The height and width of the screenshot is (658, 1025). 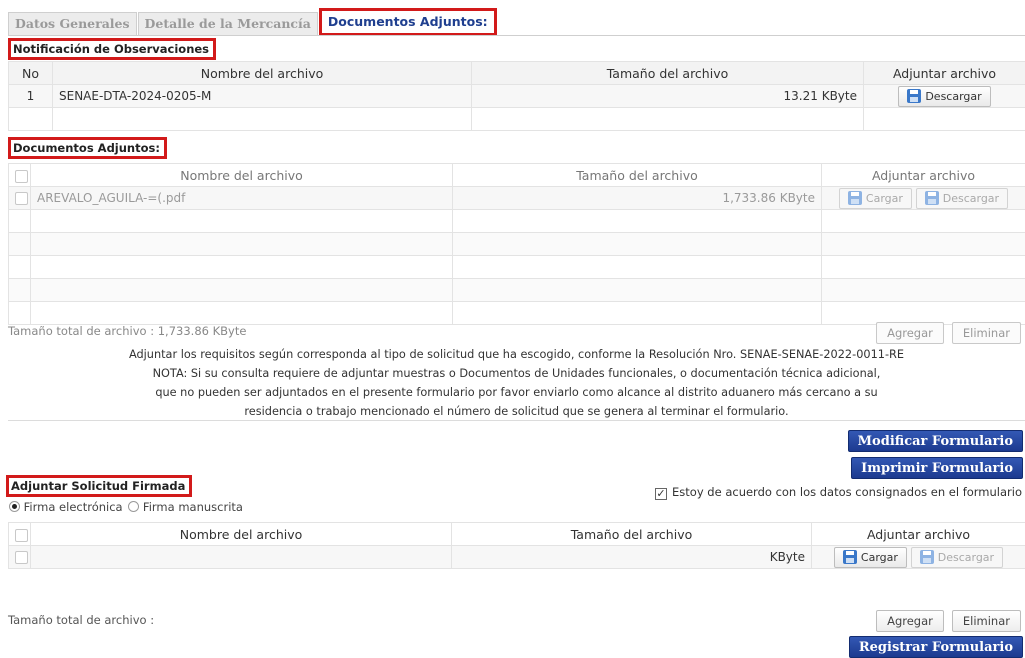 I want to click on imprimir-formulario-button: Imprimir Formulario, so click(x=937, y=468).